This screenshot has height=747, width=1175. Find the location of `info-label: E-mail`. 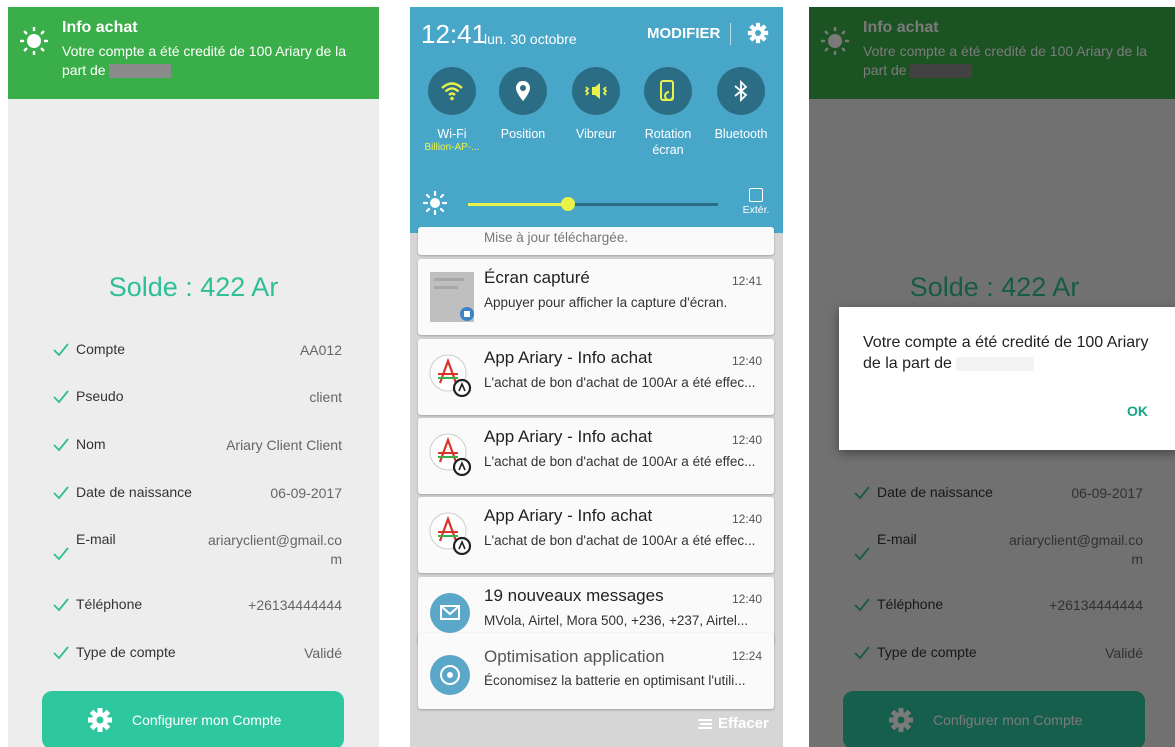

info-label: E-mail is located at coordinates (96, 539).